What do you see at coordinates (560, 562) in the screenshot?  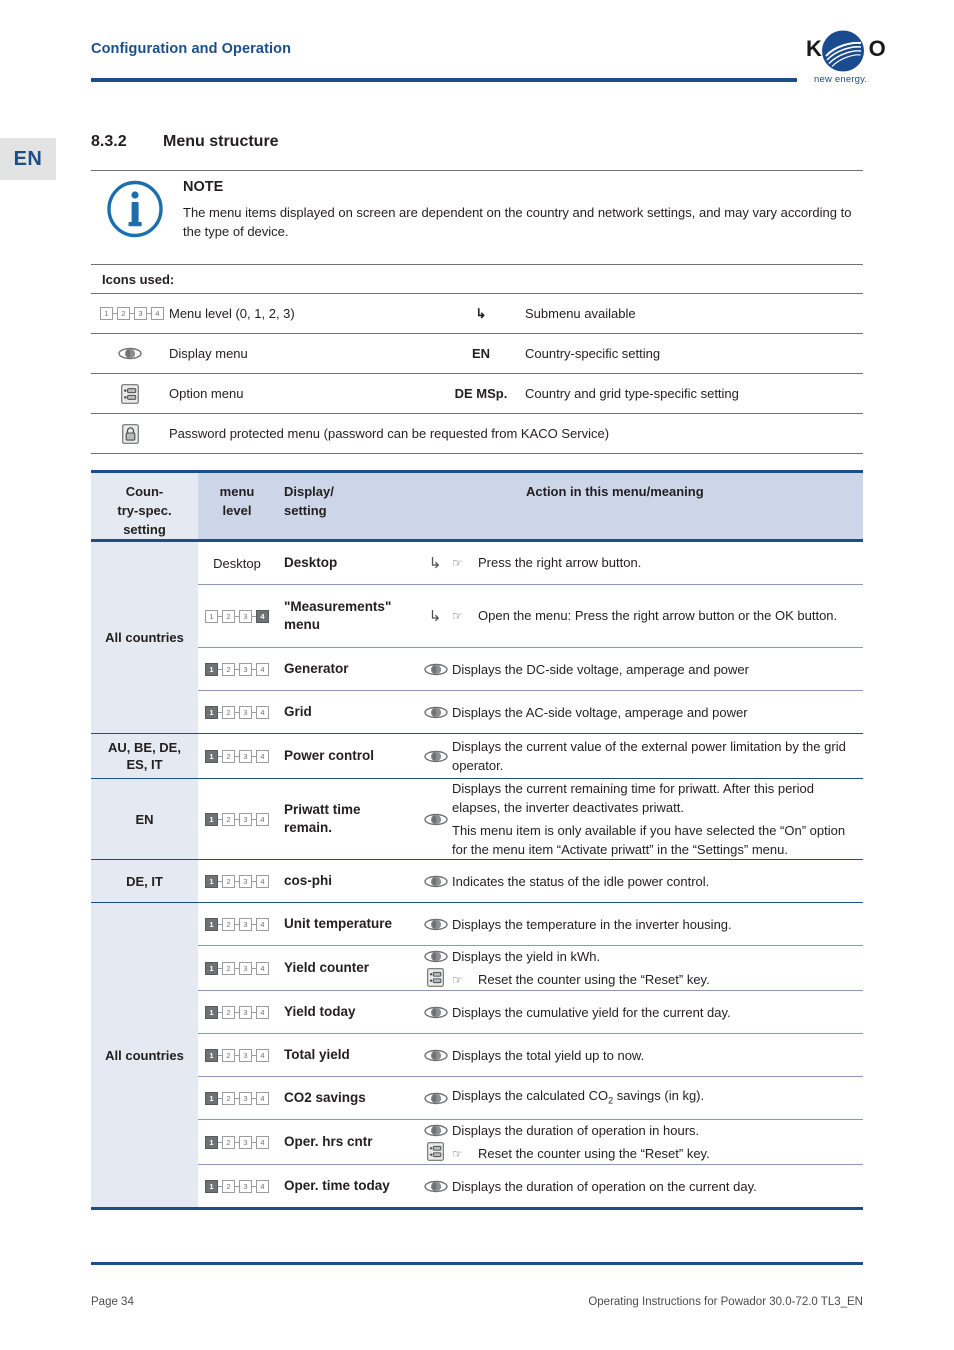 I see `action-text: Press the right arrow button.` at bounding box center [560, 562].